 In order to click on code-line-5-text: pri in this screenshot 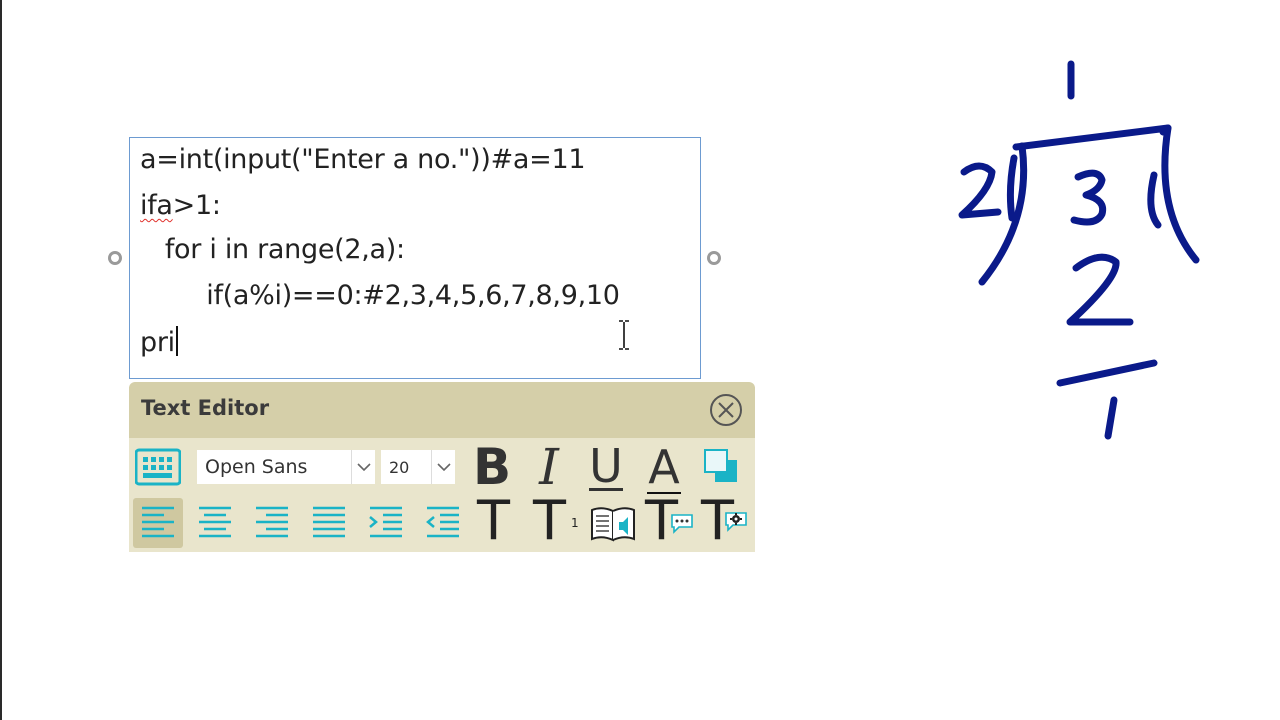, I will do `click(157, 342)`.